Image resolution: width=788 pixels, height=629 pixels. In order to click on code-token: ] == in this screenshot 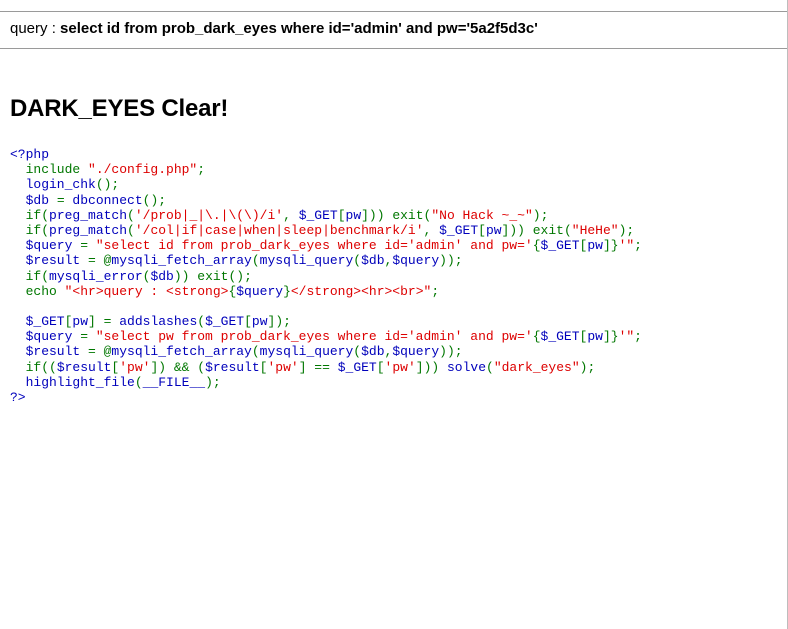, I will do `click(318, 367)`.